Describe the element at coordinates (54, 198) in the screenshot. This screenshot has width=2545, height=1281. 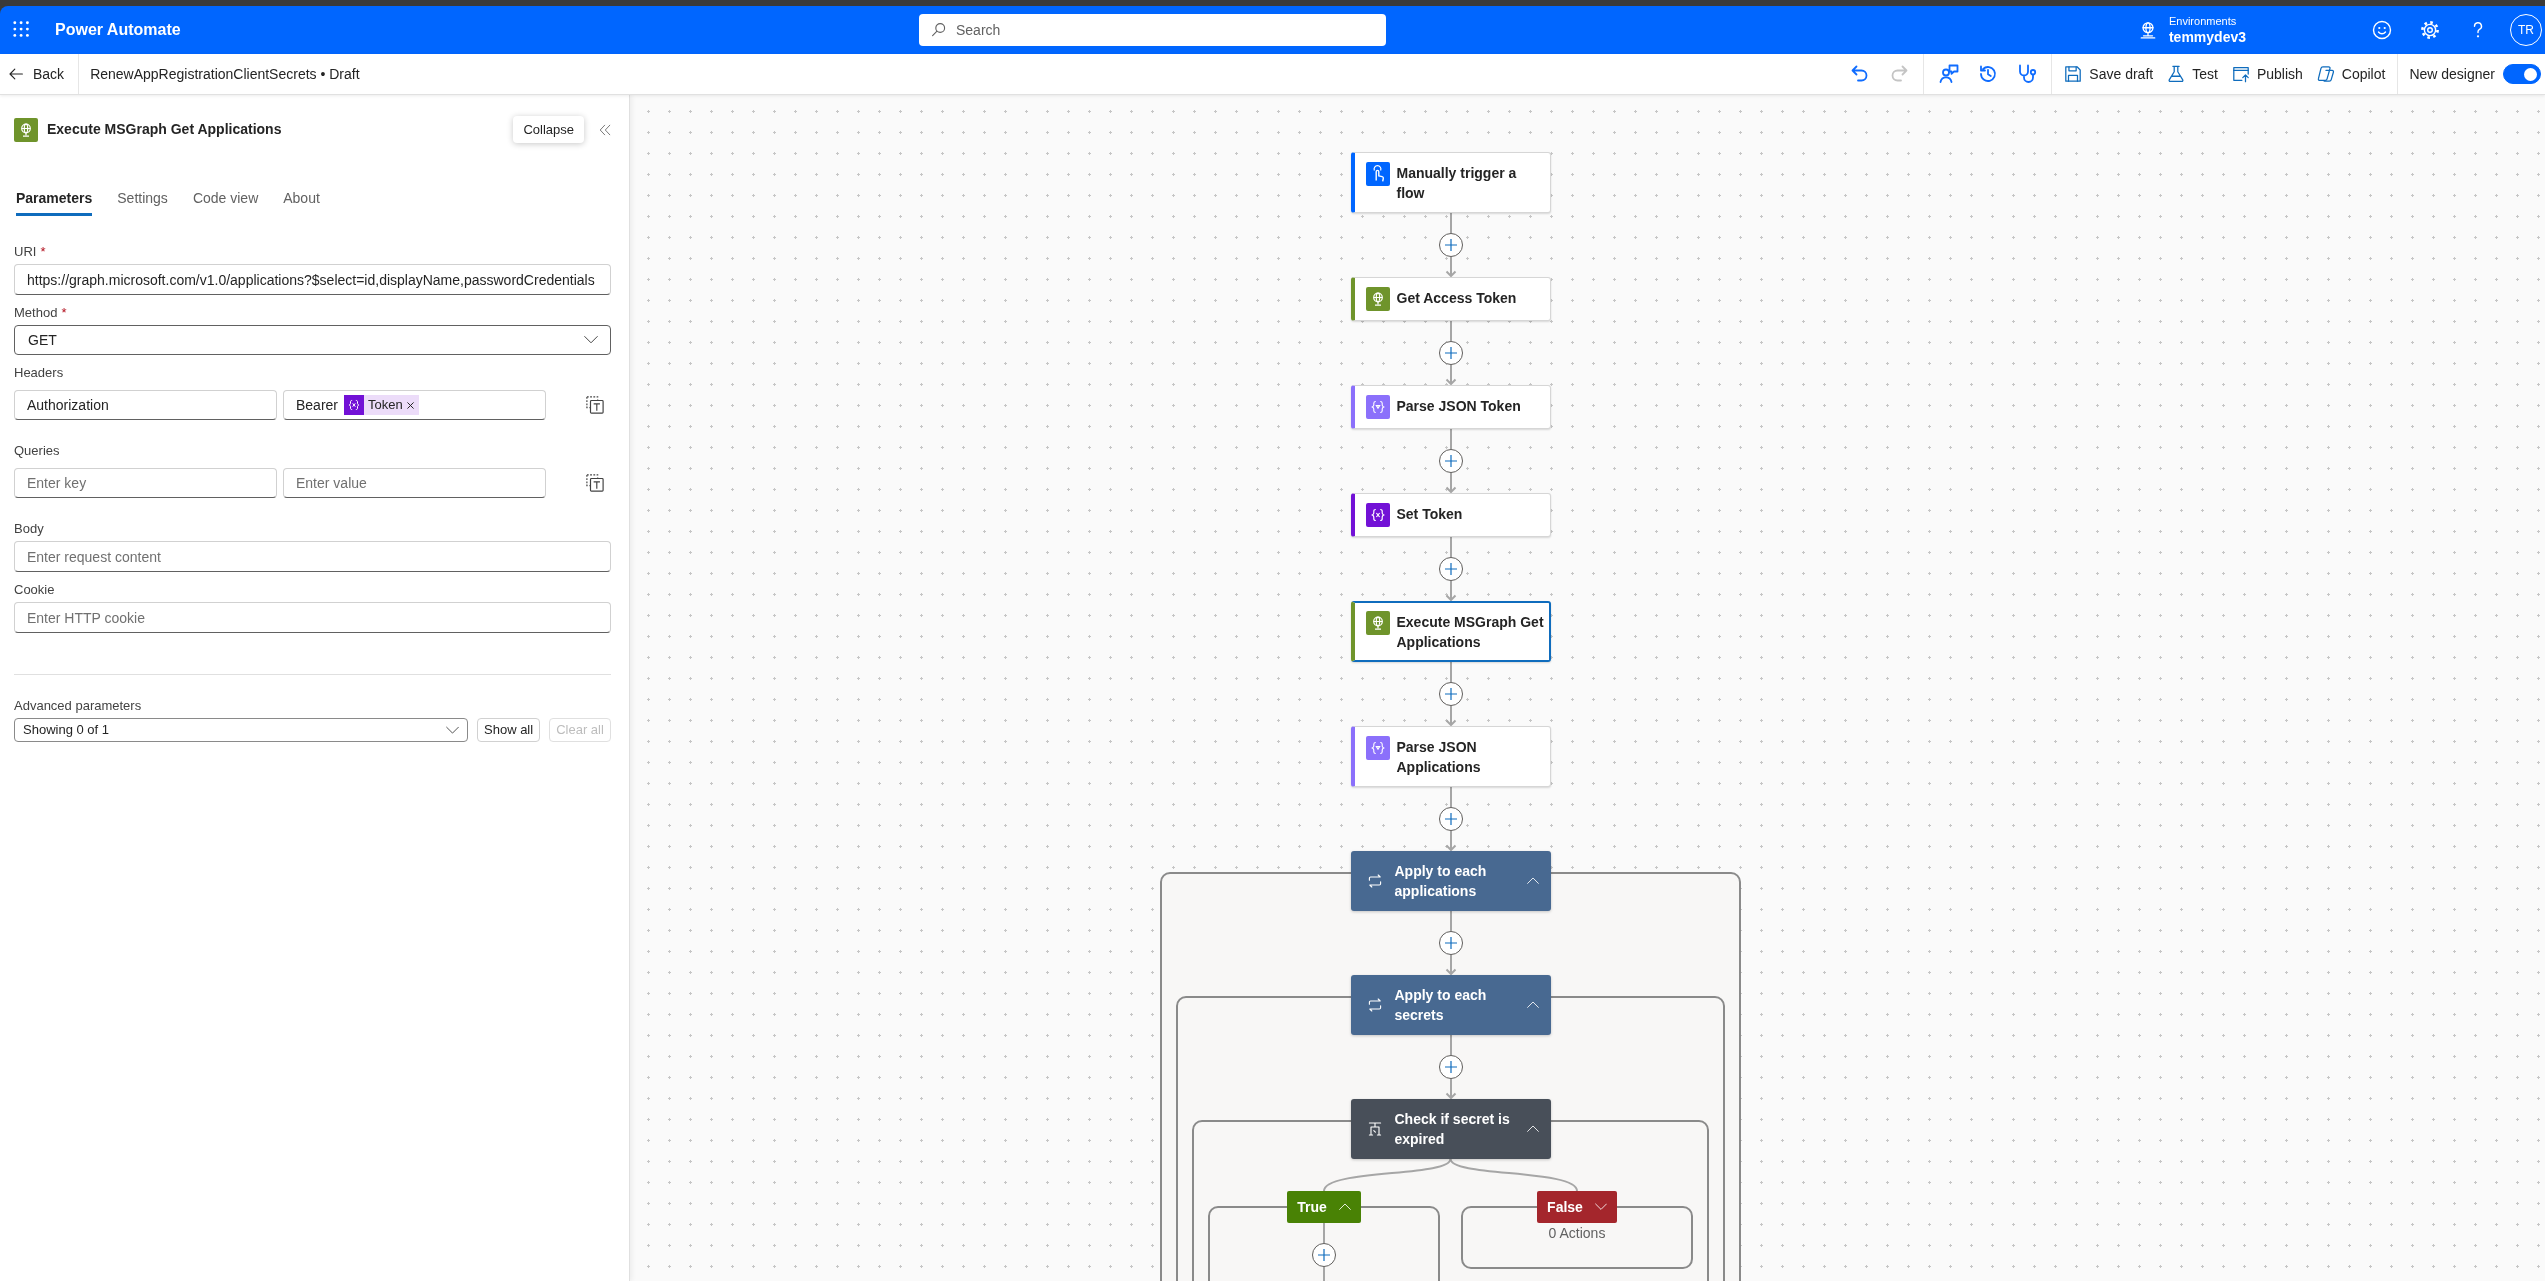
I see `tab: Parameters` at that location.